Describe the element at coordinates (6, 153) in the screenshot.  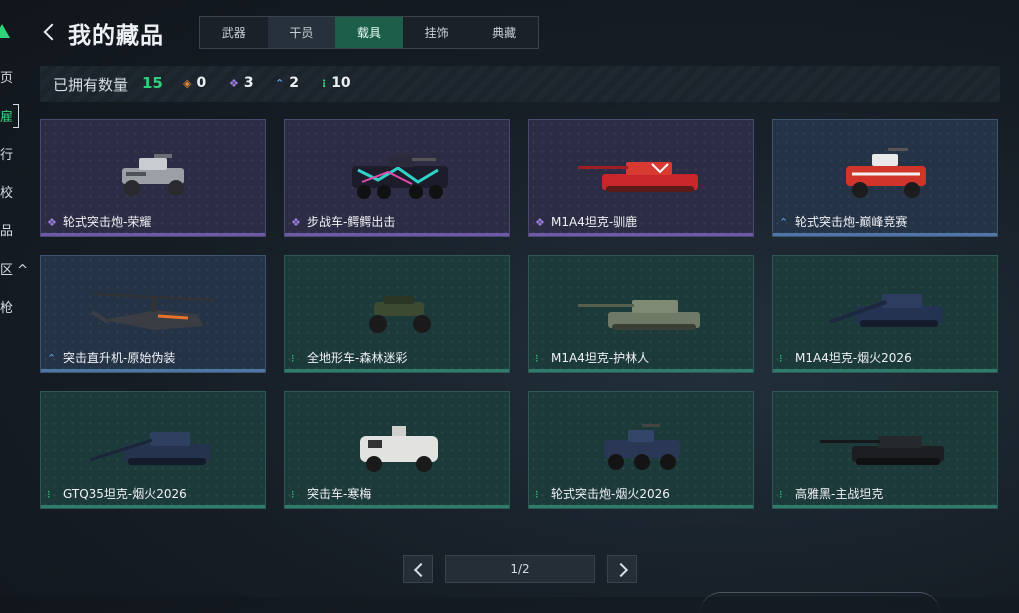
I see `sidebar-item-3: 行` at that location.